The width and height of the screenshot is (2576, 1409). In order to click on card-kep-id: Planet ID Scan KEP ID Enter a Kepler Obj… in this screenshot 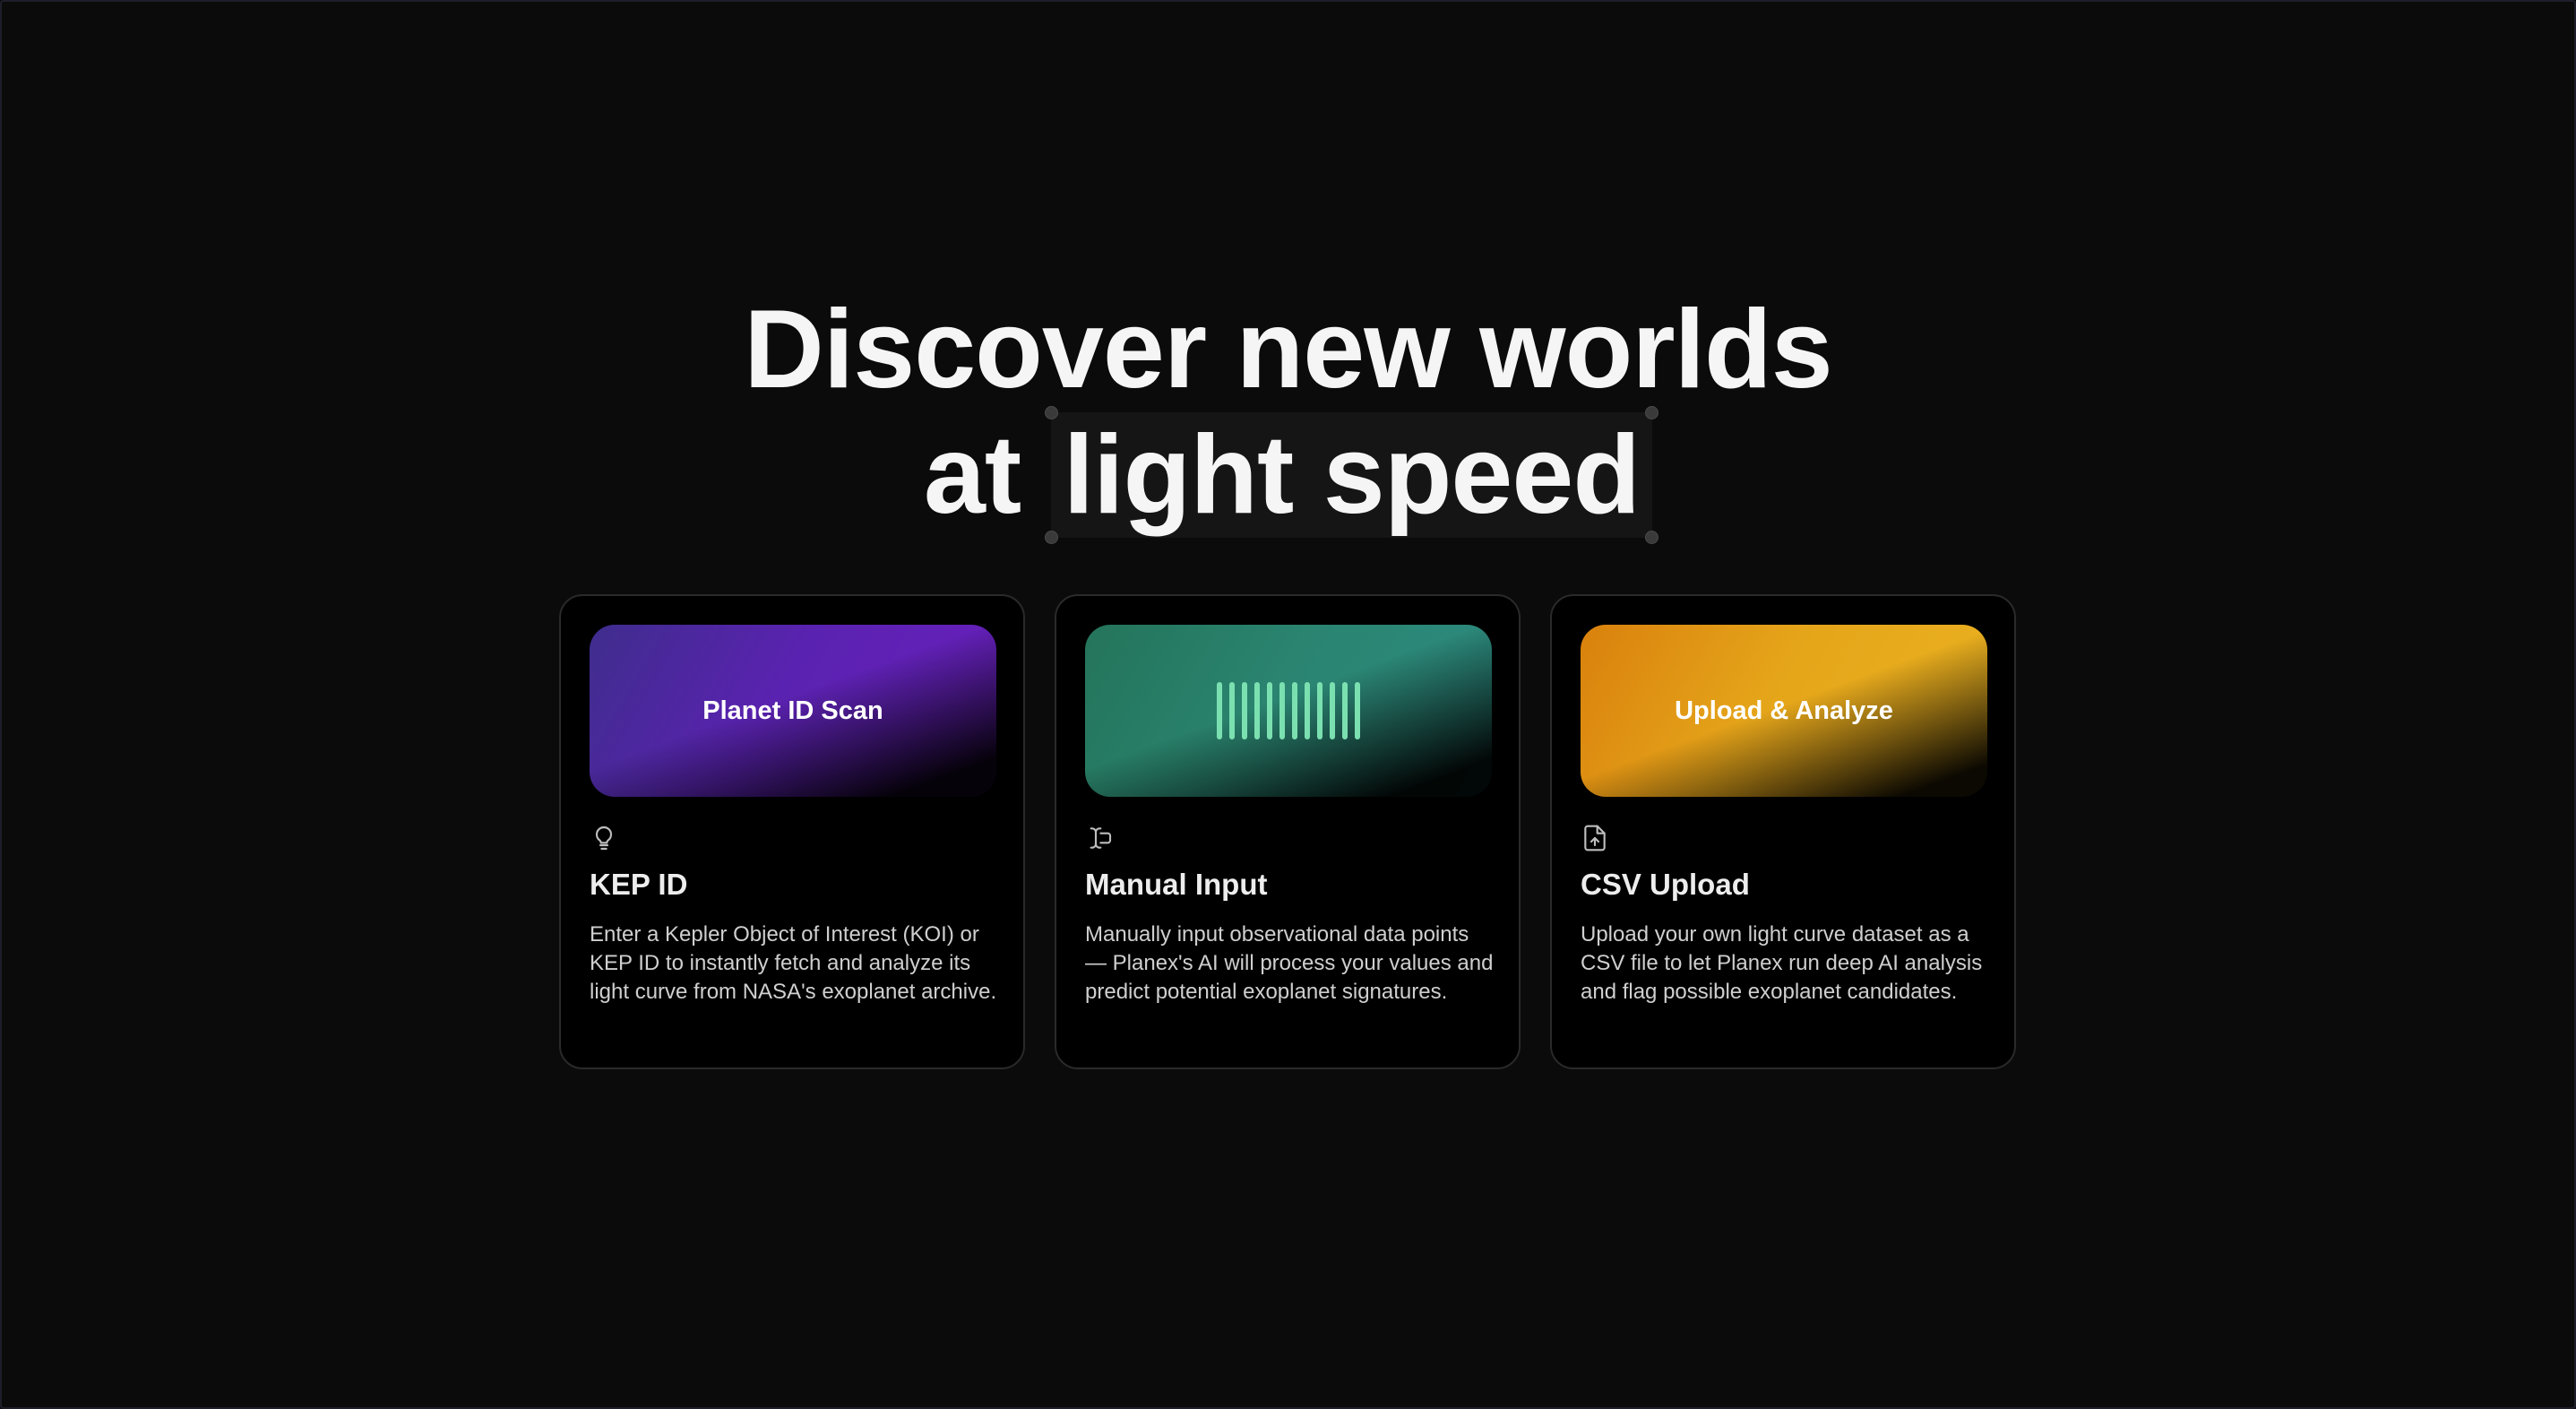, I will do `click(792, 831)`.